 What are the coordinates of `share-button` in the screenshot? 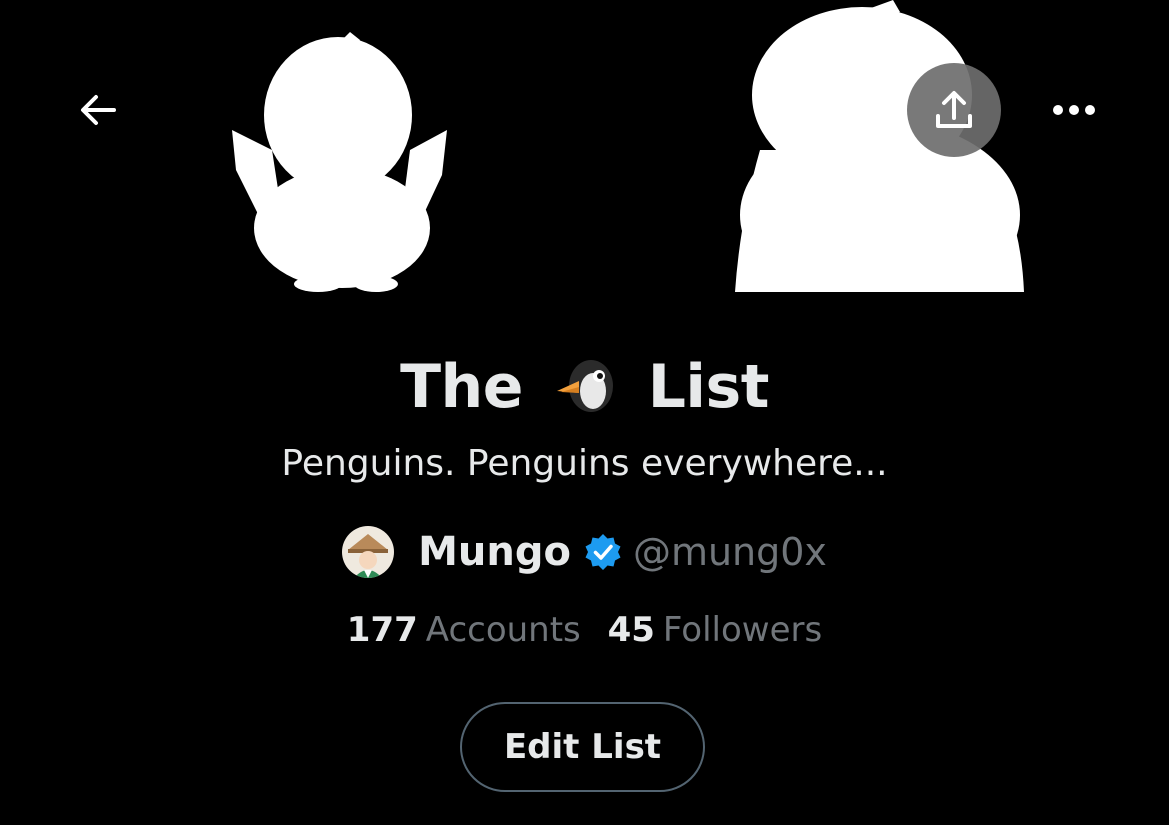 It's located at (954, 110).